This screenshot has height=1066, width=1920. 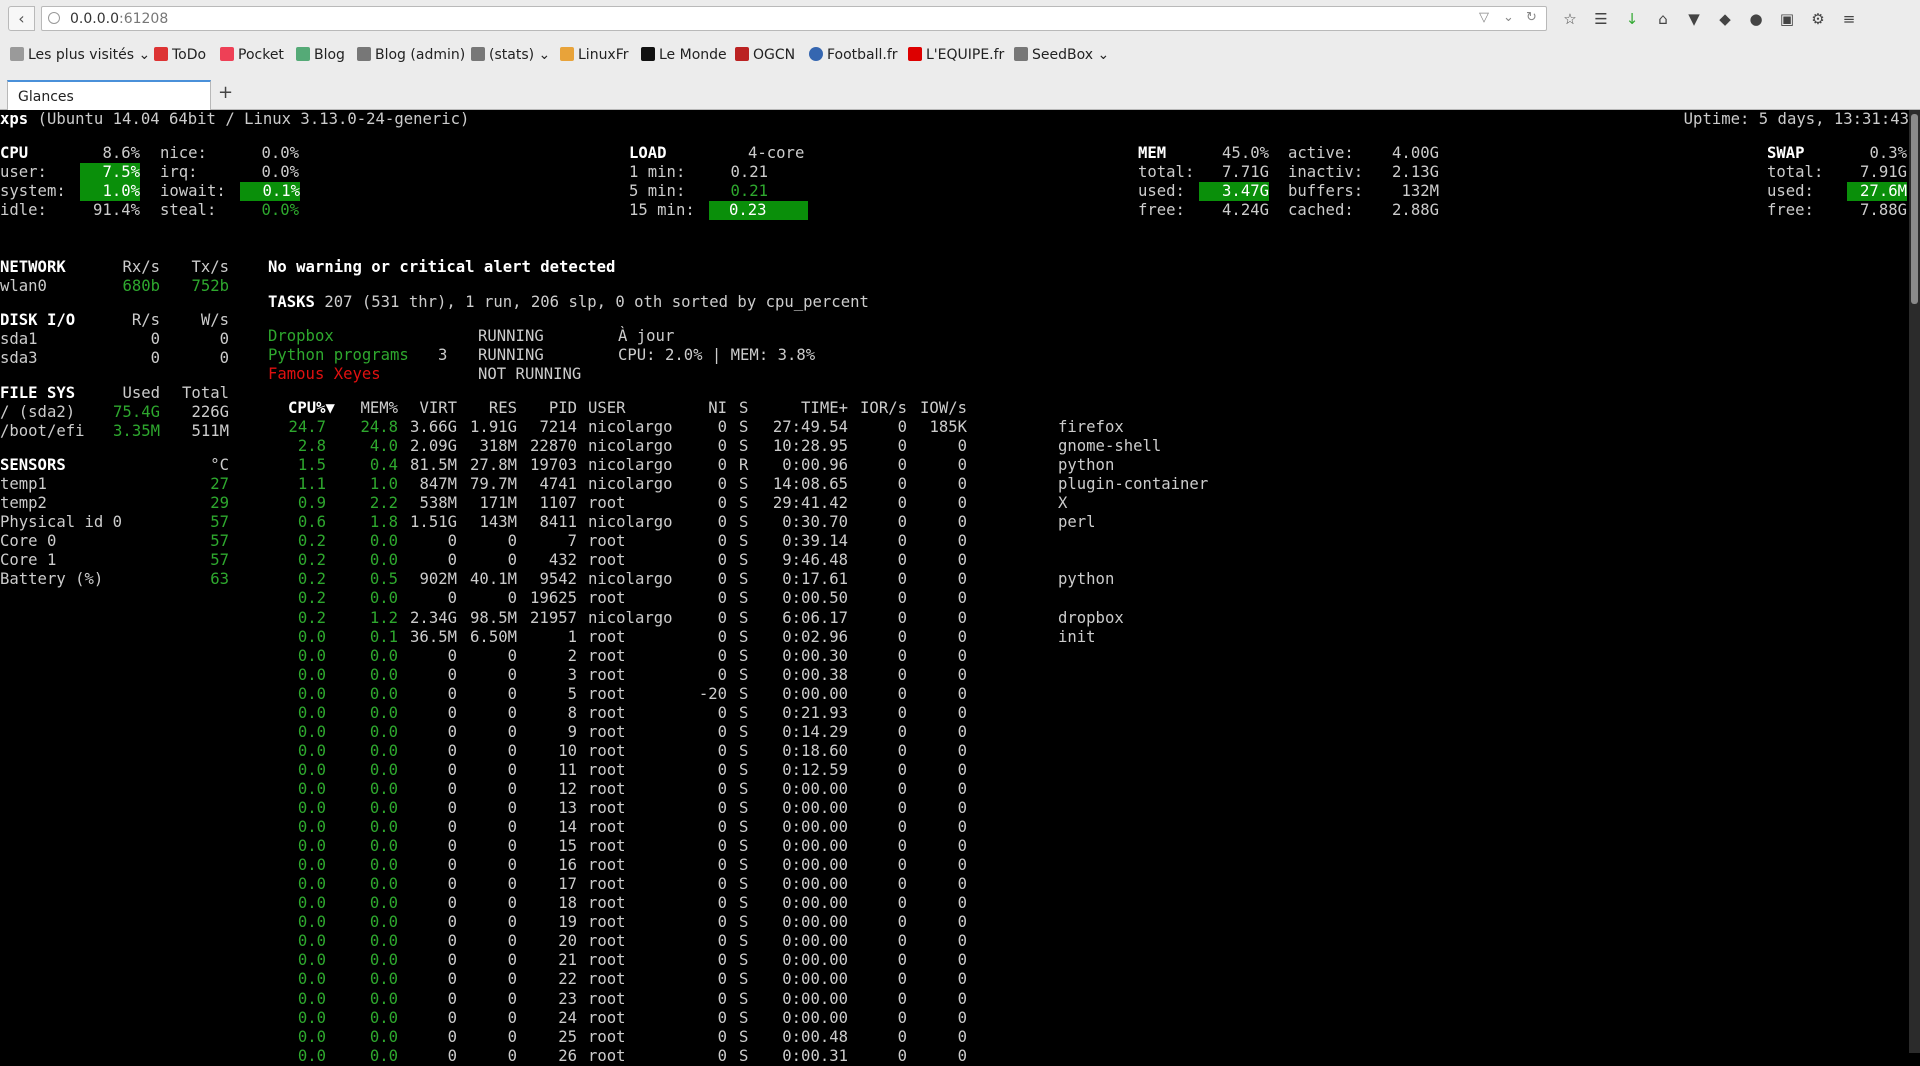 I want to click on downloads-icon: ↓, so click(x=1632, y=19).